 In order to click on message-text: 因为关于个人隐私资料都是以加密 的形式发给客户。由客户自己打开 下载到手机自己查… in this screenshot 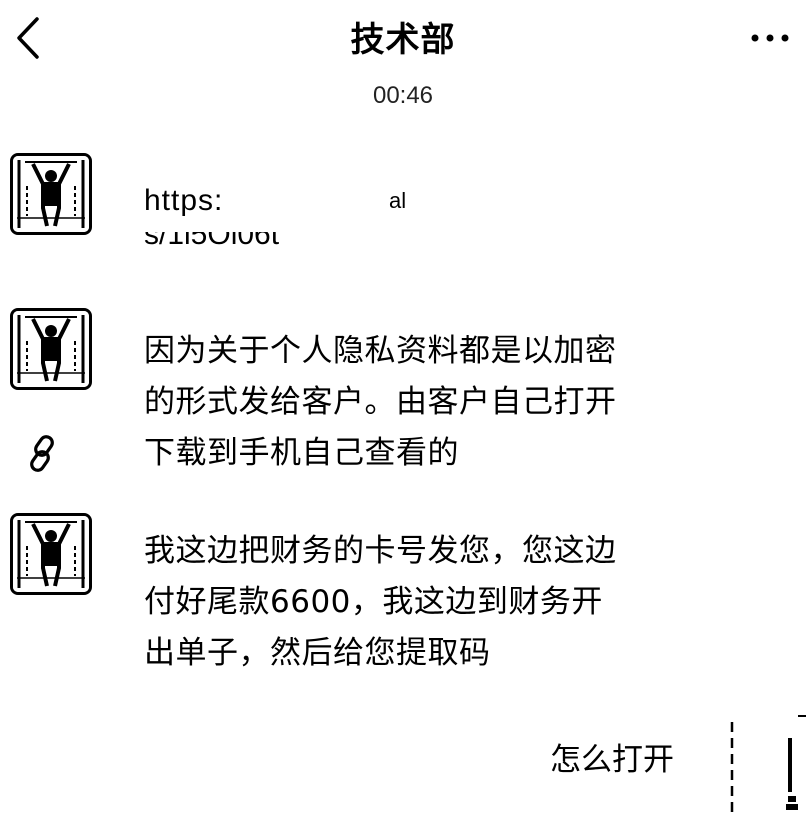, I will do `click(424, 402)`.